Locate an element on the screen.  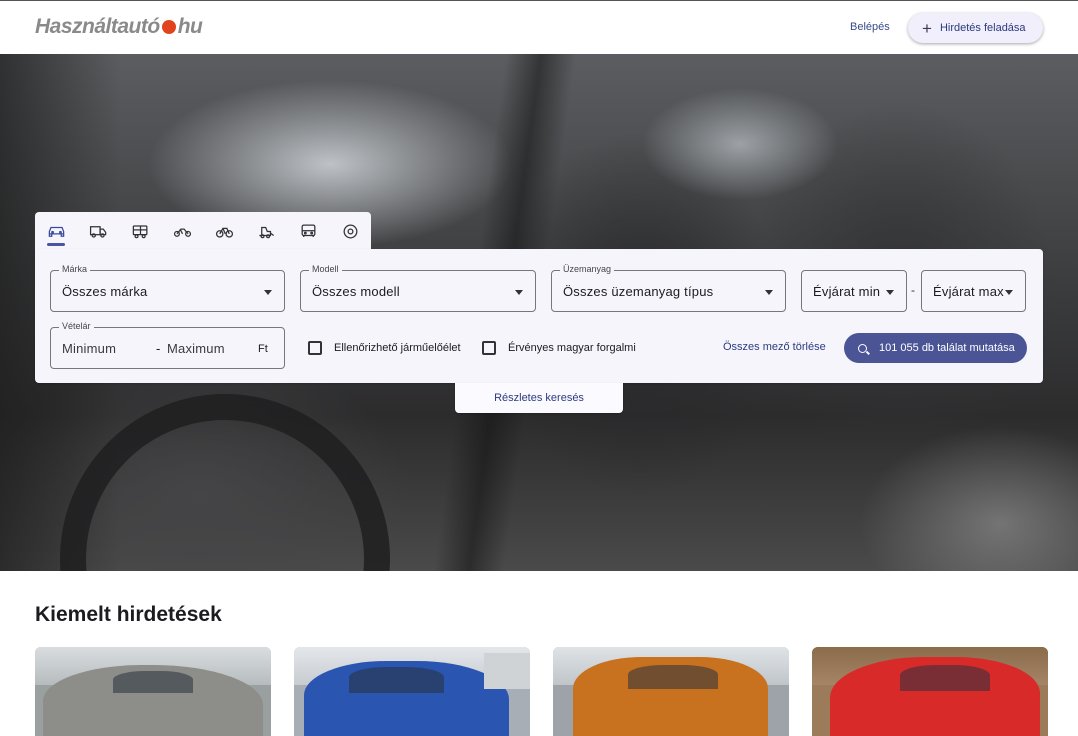
model-label: Modell is located at coordinates (325, 269).